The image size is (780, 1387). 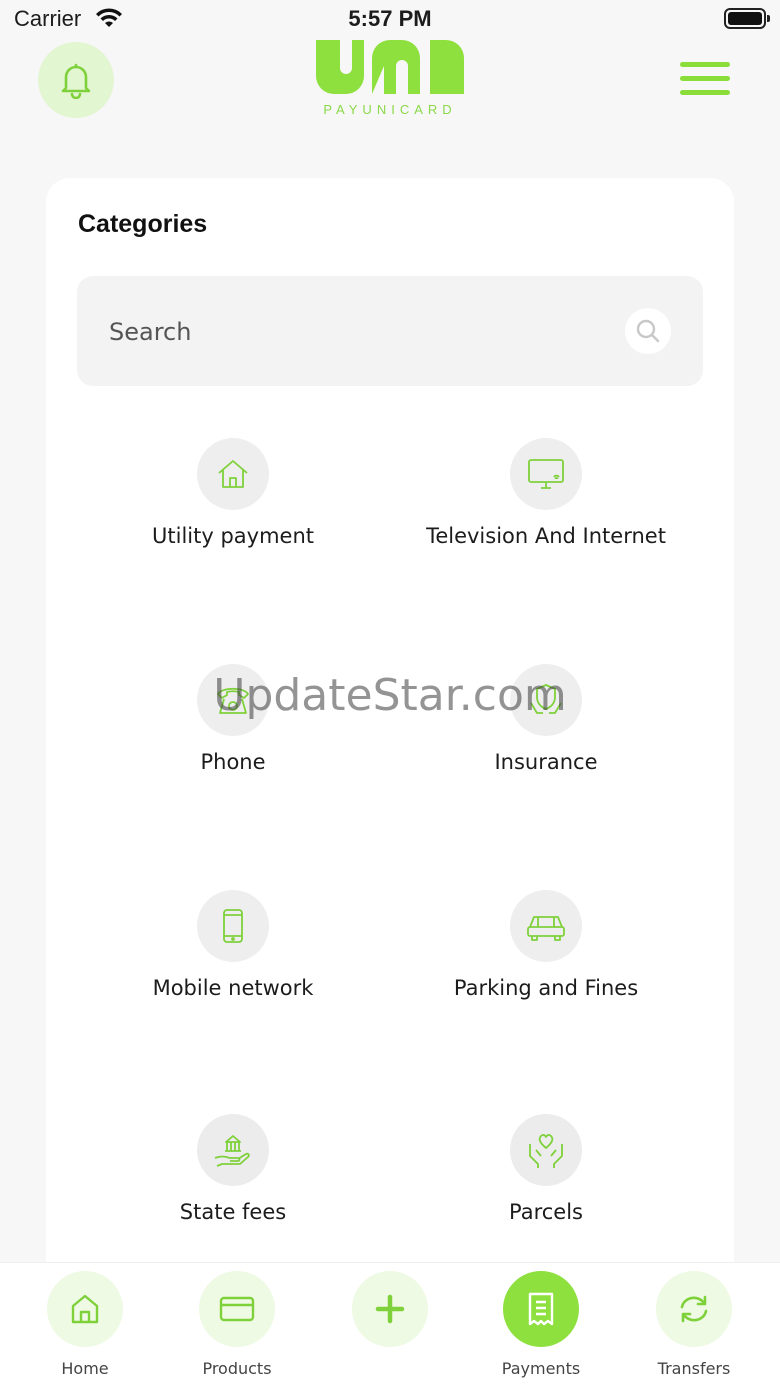 What do you see at coordinates (143, 224) in the screenshot?
I see `page-title: Categories` at bounding box center [143, 224].